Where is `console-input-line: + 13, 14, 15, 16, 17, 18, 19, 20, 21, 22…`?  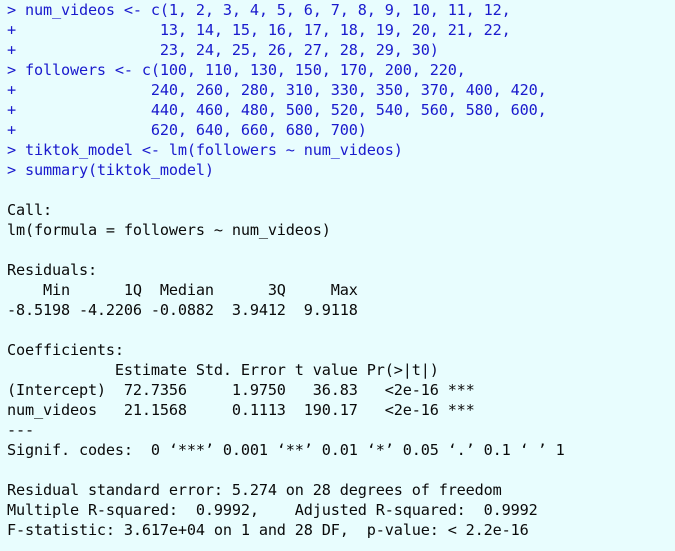
console-input-line: + 13, 14, 15, 16, 17, 18, 19, 20, 21, 22… is located at coordinates (259, 30).